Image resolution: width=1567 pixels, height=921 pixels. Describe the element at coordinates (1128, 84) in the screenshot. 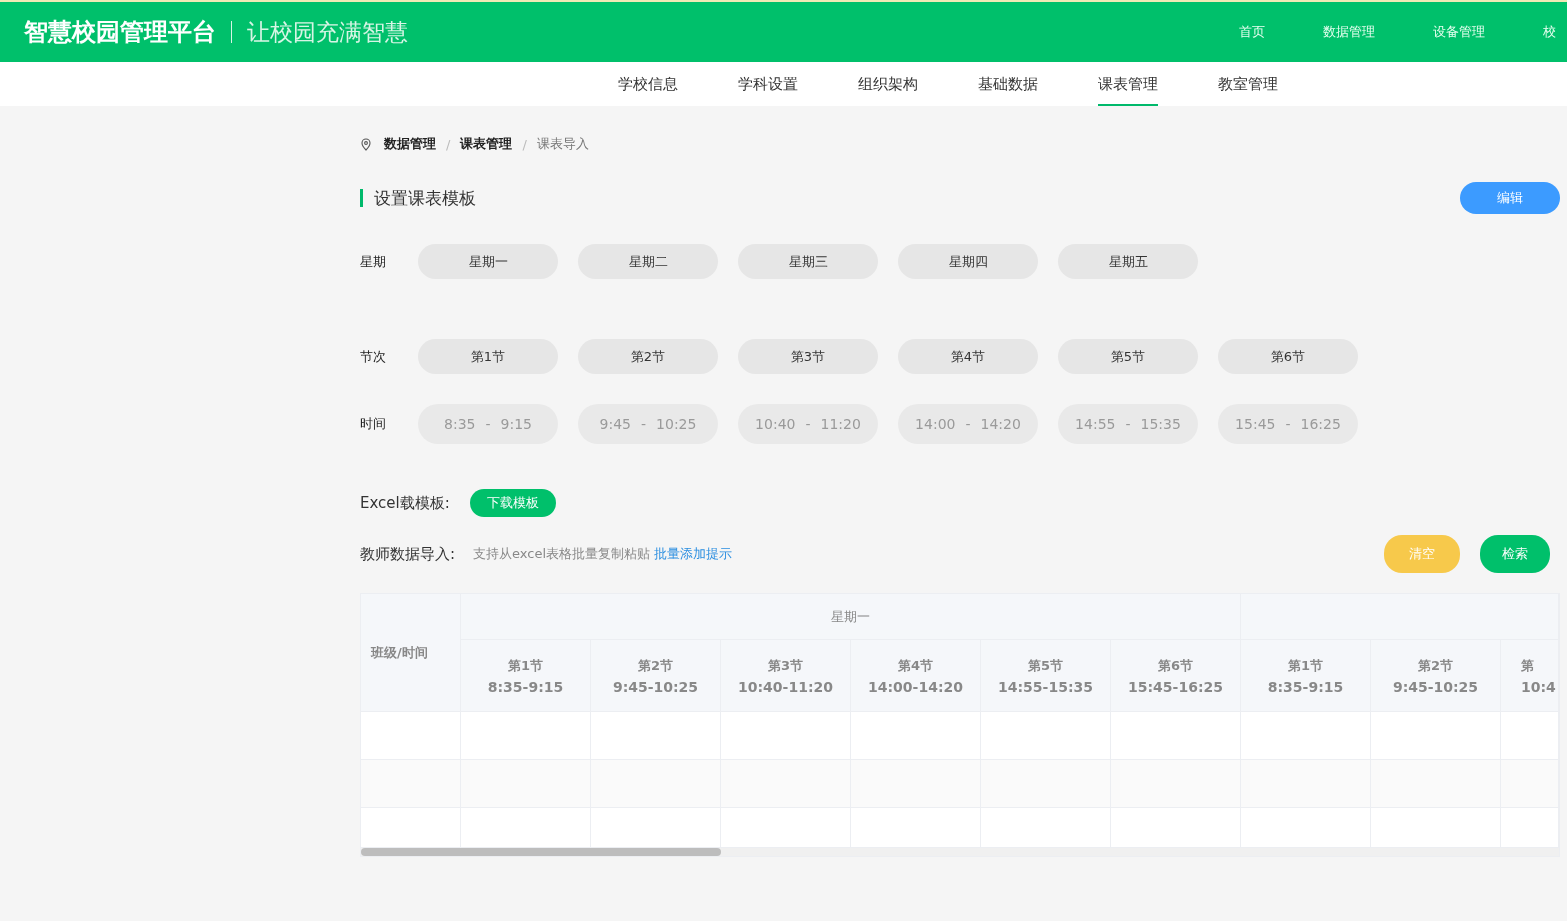

I see `tab: 课表管理` at that location.